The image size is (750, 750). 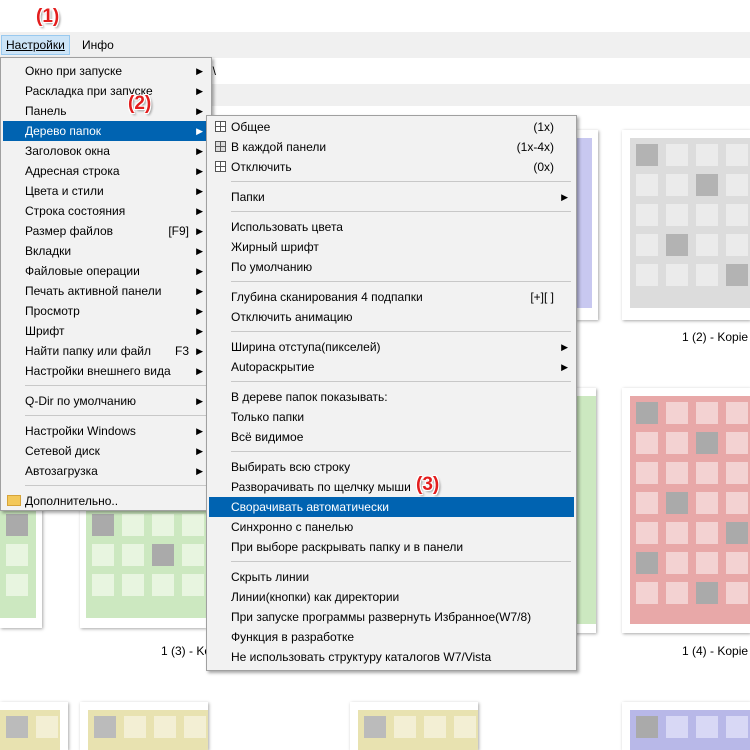 I want to click on folder-tree-menu-item: По умолчанию, so click(x=391, y=267).